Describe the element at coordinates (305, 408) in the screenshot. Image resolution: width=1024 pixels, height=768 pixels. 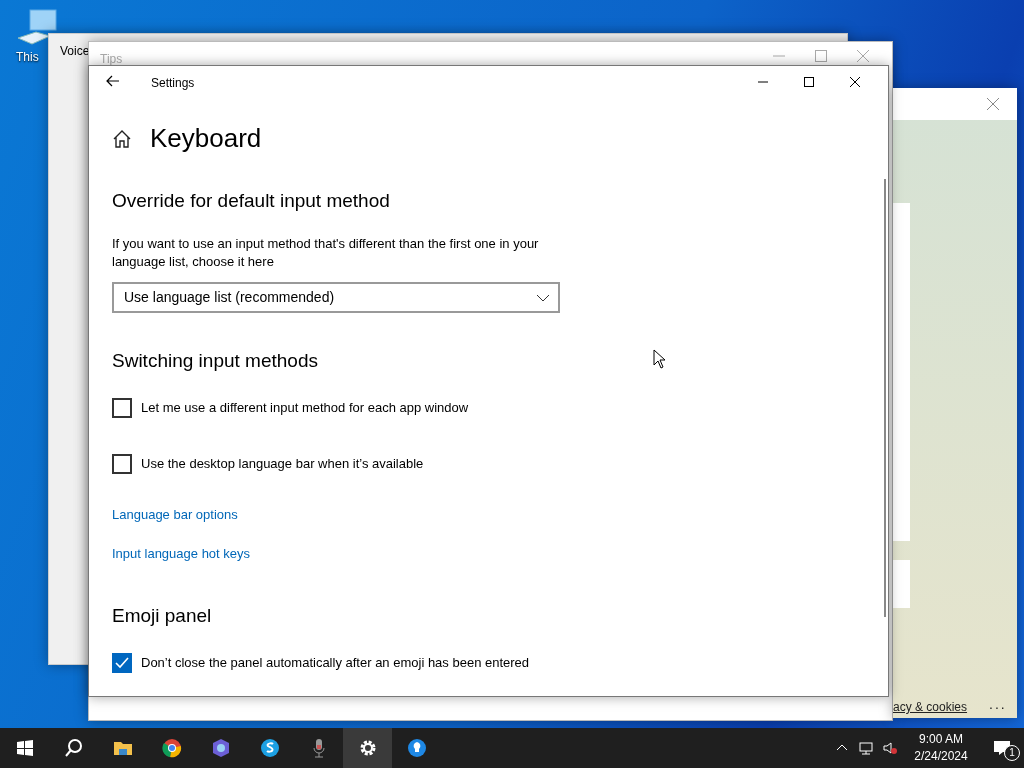
I see `checkbox-label: Let me use a different input method for each app window` at that location.